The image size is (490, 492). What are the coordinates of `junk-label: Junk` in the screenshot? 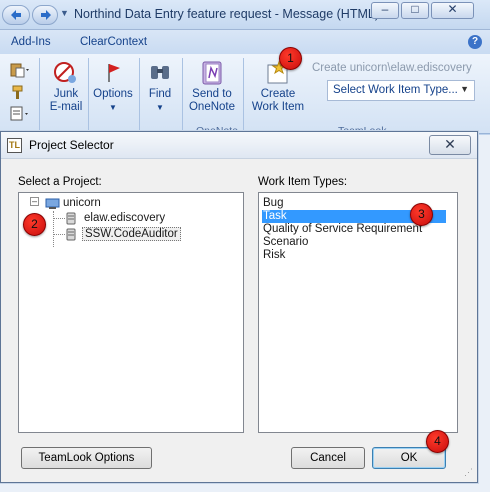 It's located at (66, 94).